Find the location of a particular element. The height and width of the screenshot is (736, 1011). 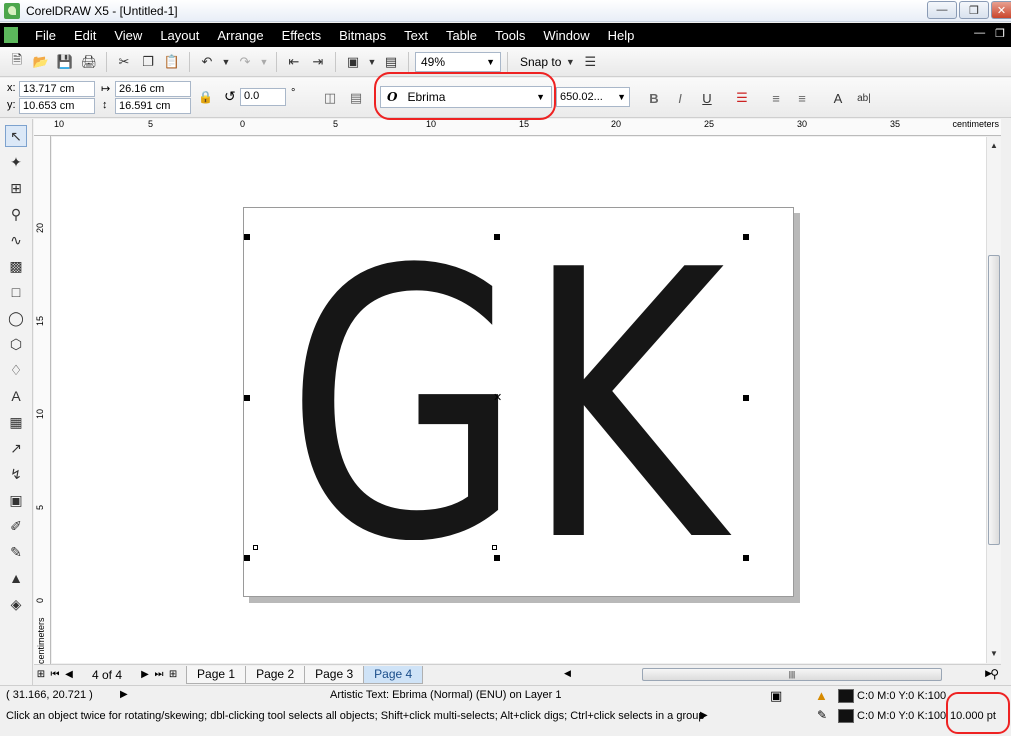

font-size-combo: 650.02... ▼ is located at coordinates (593, 97).